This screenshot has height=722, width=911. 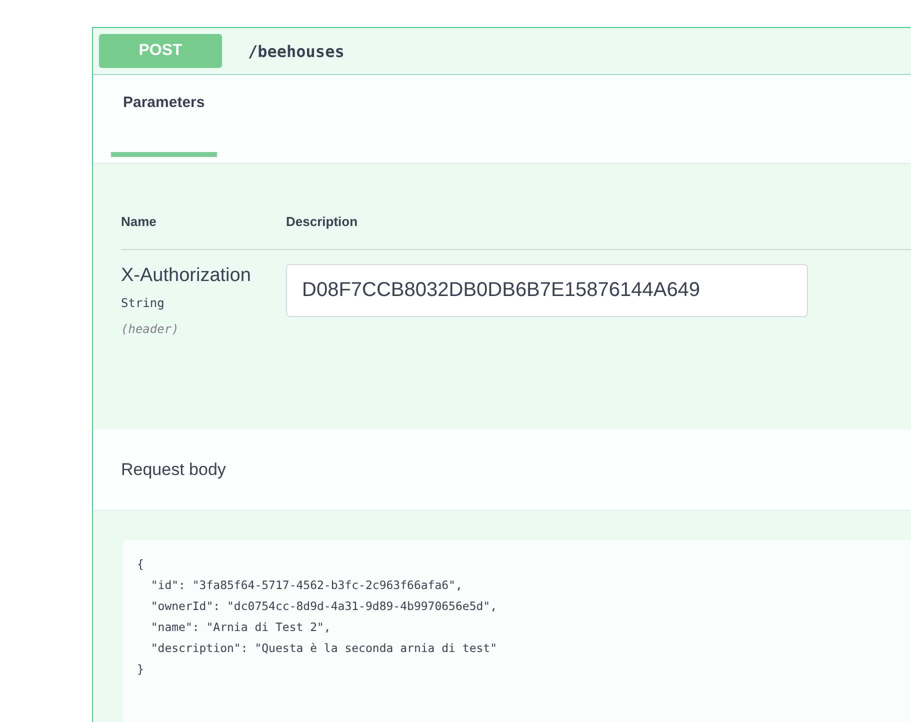 What do you see at coordinates (322, 221) in the screenshot?
I see `column-header: Description` at bounding box center [322, 221].